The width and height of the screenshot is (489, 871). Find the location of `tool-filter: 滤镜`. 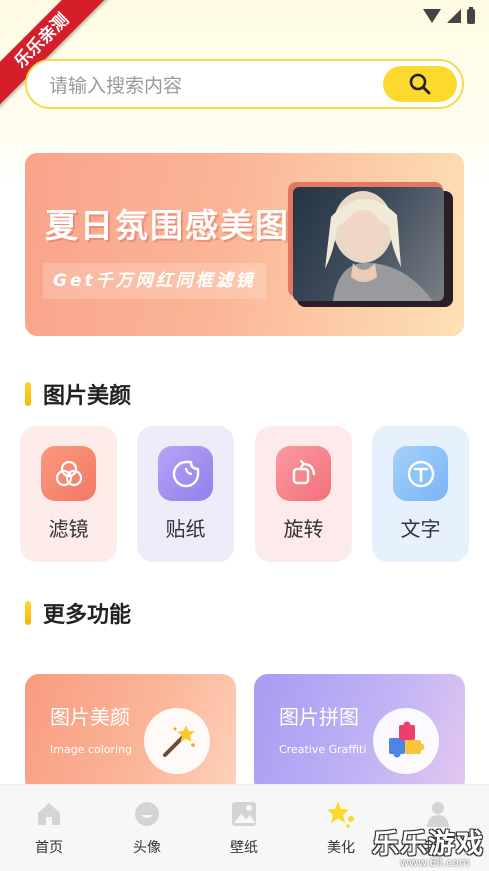

tool-filter: 滤镜 is located at coordinates (68, 494).